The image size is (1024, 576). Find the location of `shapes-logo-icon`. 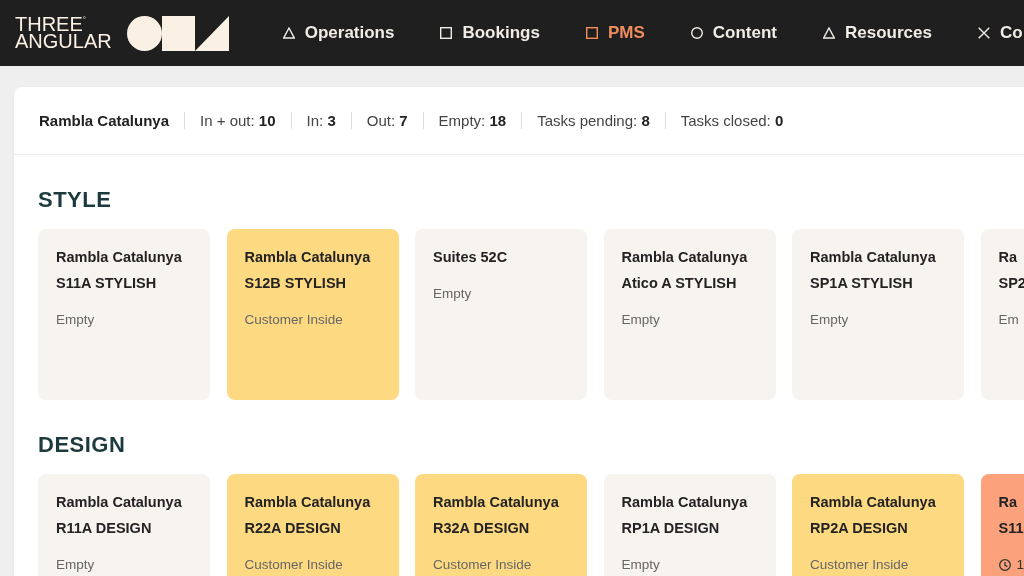

shapes-logo-icon is located at coordinates (177, 33).